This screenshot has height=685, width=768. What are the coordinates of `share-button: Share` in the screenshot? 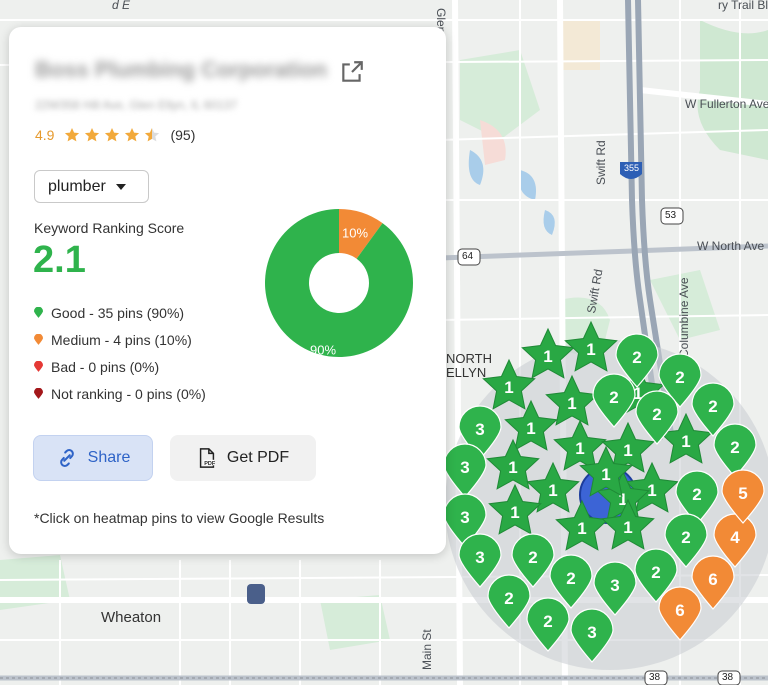 It's located at (93, 458).